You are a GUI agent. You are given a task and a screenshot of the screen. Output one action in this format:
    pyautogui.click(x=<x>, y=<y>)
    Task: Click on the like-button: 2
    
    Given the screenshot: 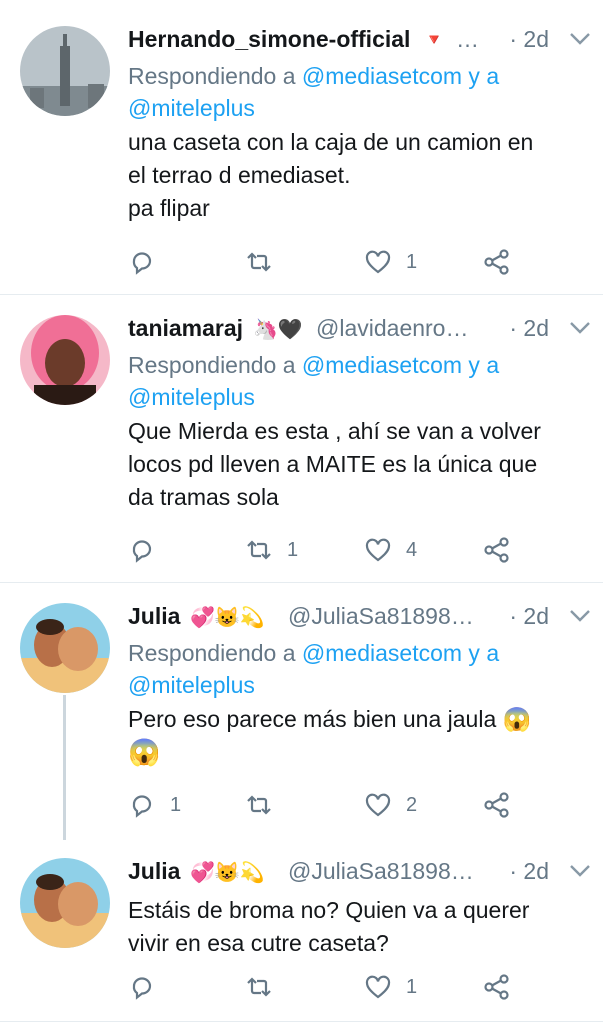 What is the action you would take?
    pyautogui.click(x=390, y=805)
    